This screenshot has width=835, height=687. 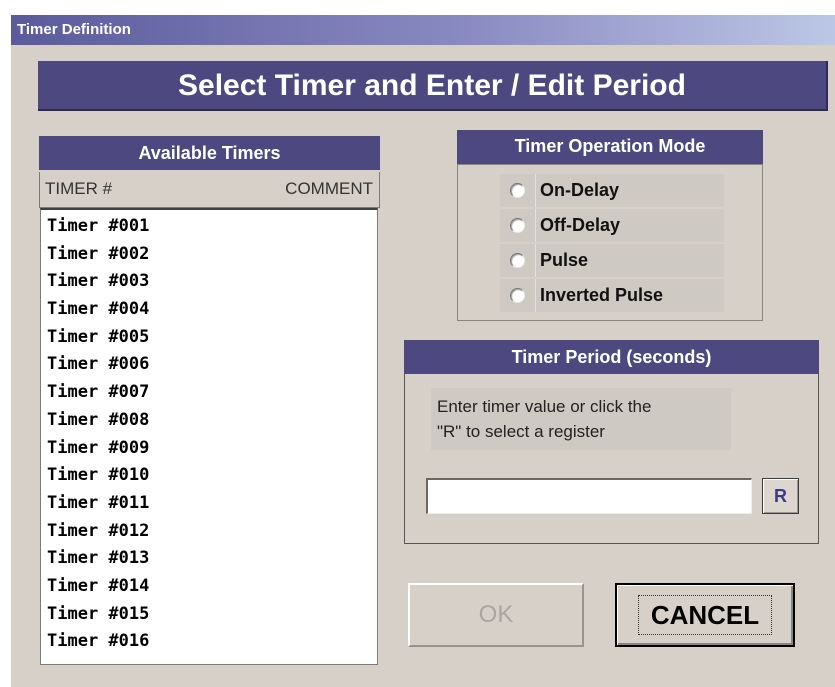 What do you see at coordinates (329, 189) in the screenshot?
I see `column-header-comment: COMMENT` at bounding box center [329, 189].